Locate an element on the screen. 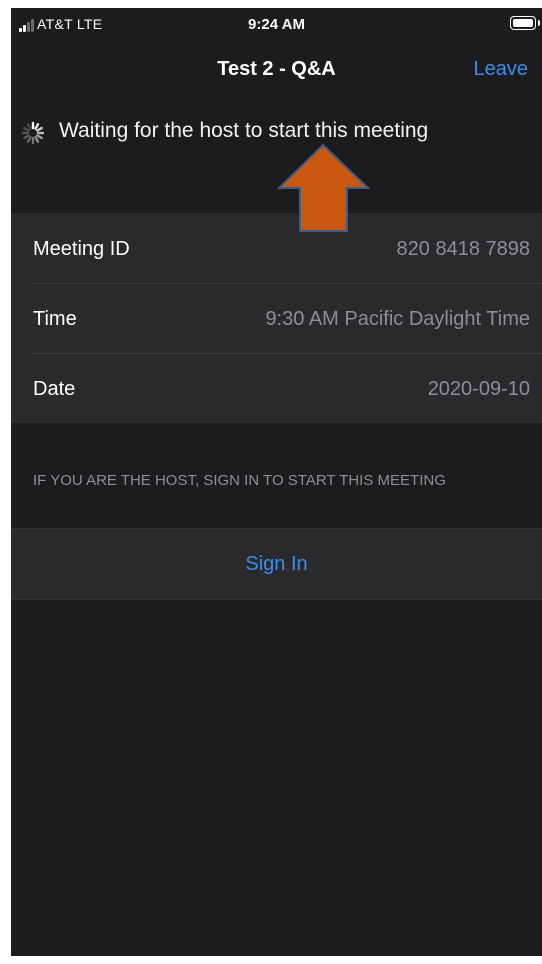 Image resolution: width=542 pixels, height=964 pixels. time-row: Time 9:30 AM Pacific Daylight Time is located at coordinates (276, 318).